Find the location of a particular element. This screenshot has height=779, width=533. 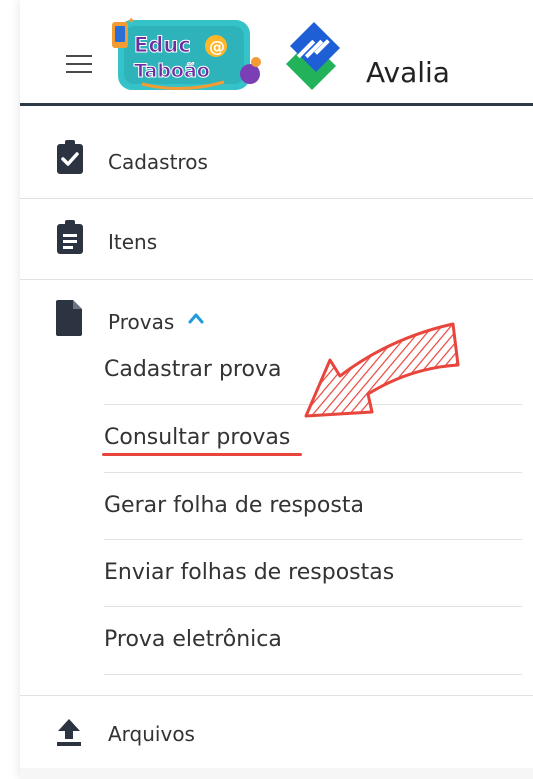

sidebar-item-arquivos: Arquivos is located at coordinates (276, 732).